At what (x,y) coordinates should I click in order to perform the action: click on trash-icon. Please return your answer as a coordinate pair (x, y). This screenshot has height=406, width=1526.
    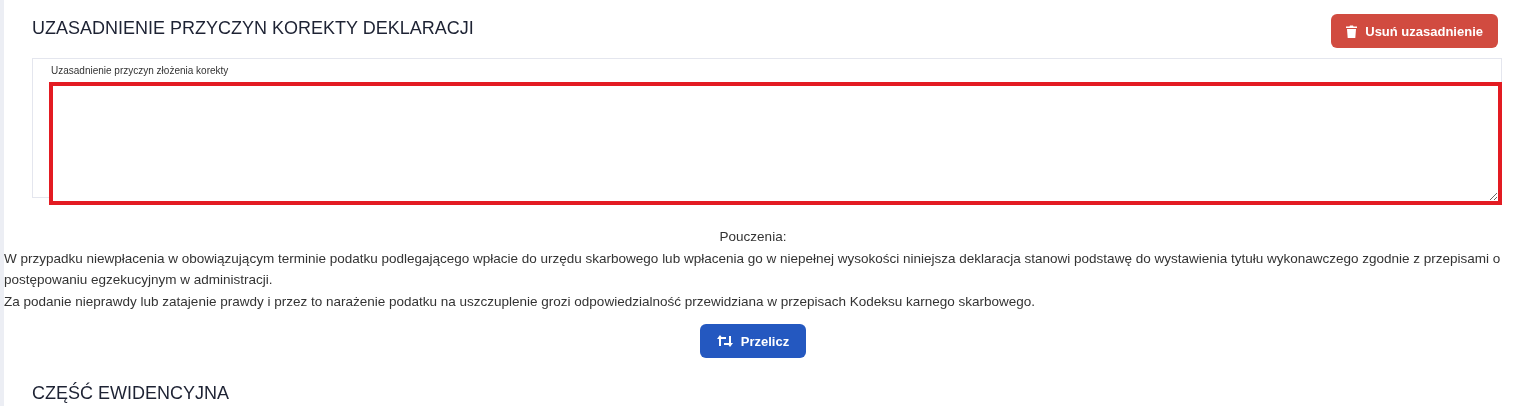
    Looking at the image, I should click on (1352, 31).